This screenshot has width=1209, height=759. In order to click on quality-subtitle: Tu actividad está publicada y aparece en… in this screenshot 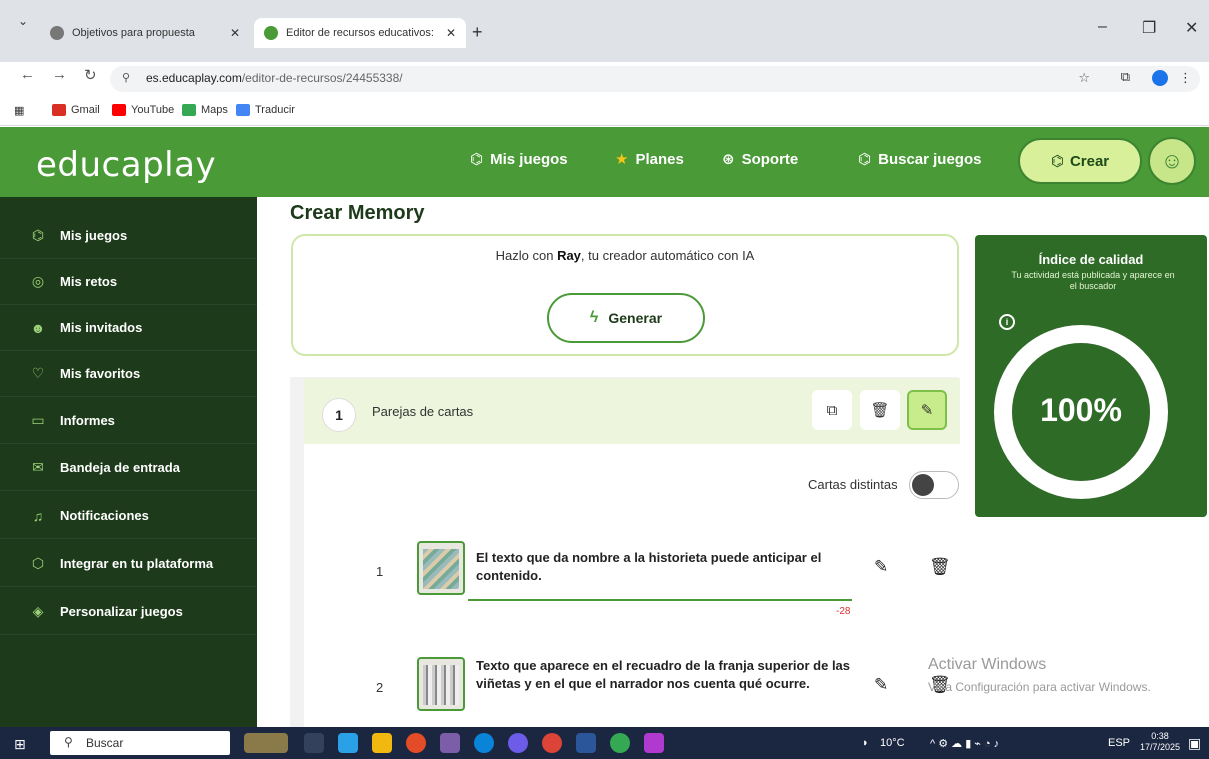, I will do `click(1093, 280)`.